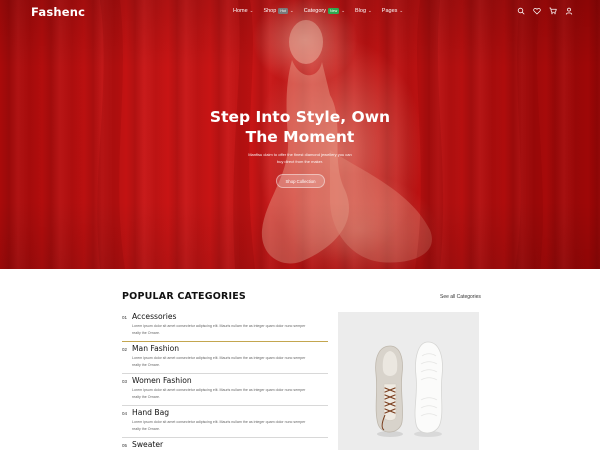 The width and height of the screenshot is (600, 450). Describe the element at coordinates (155, 348) in the screenshot. I see `category-name: Man Fashion` at that location.